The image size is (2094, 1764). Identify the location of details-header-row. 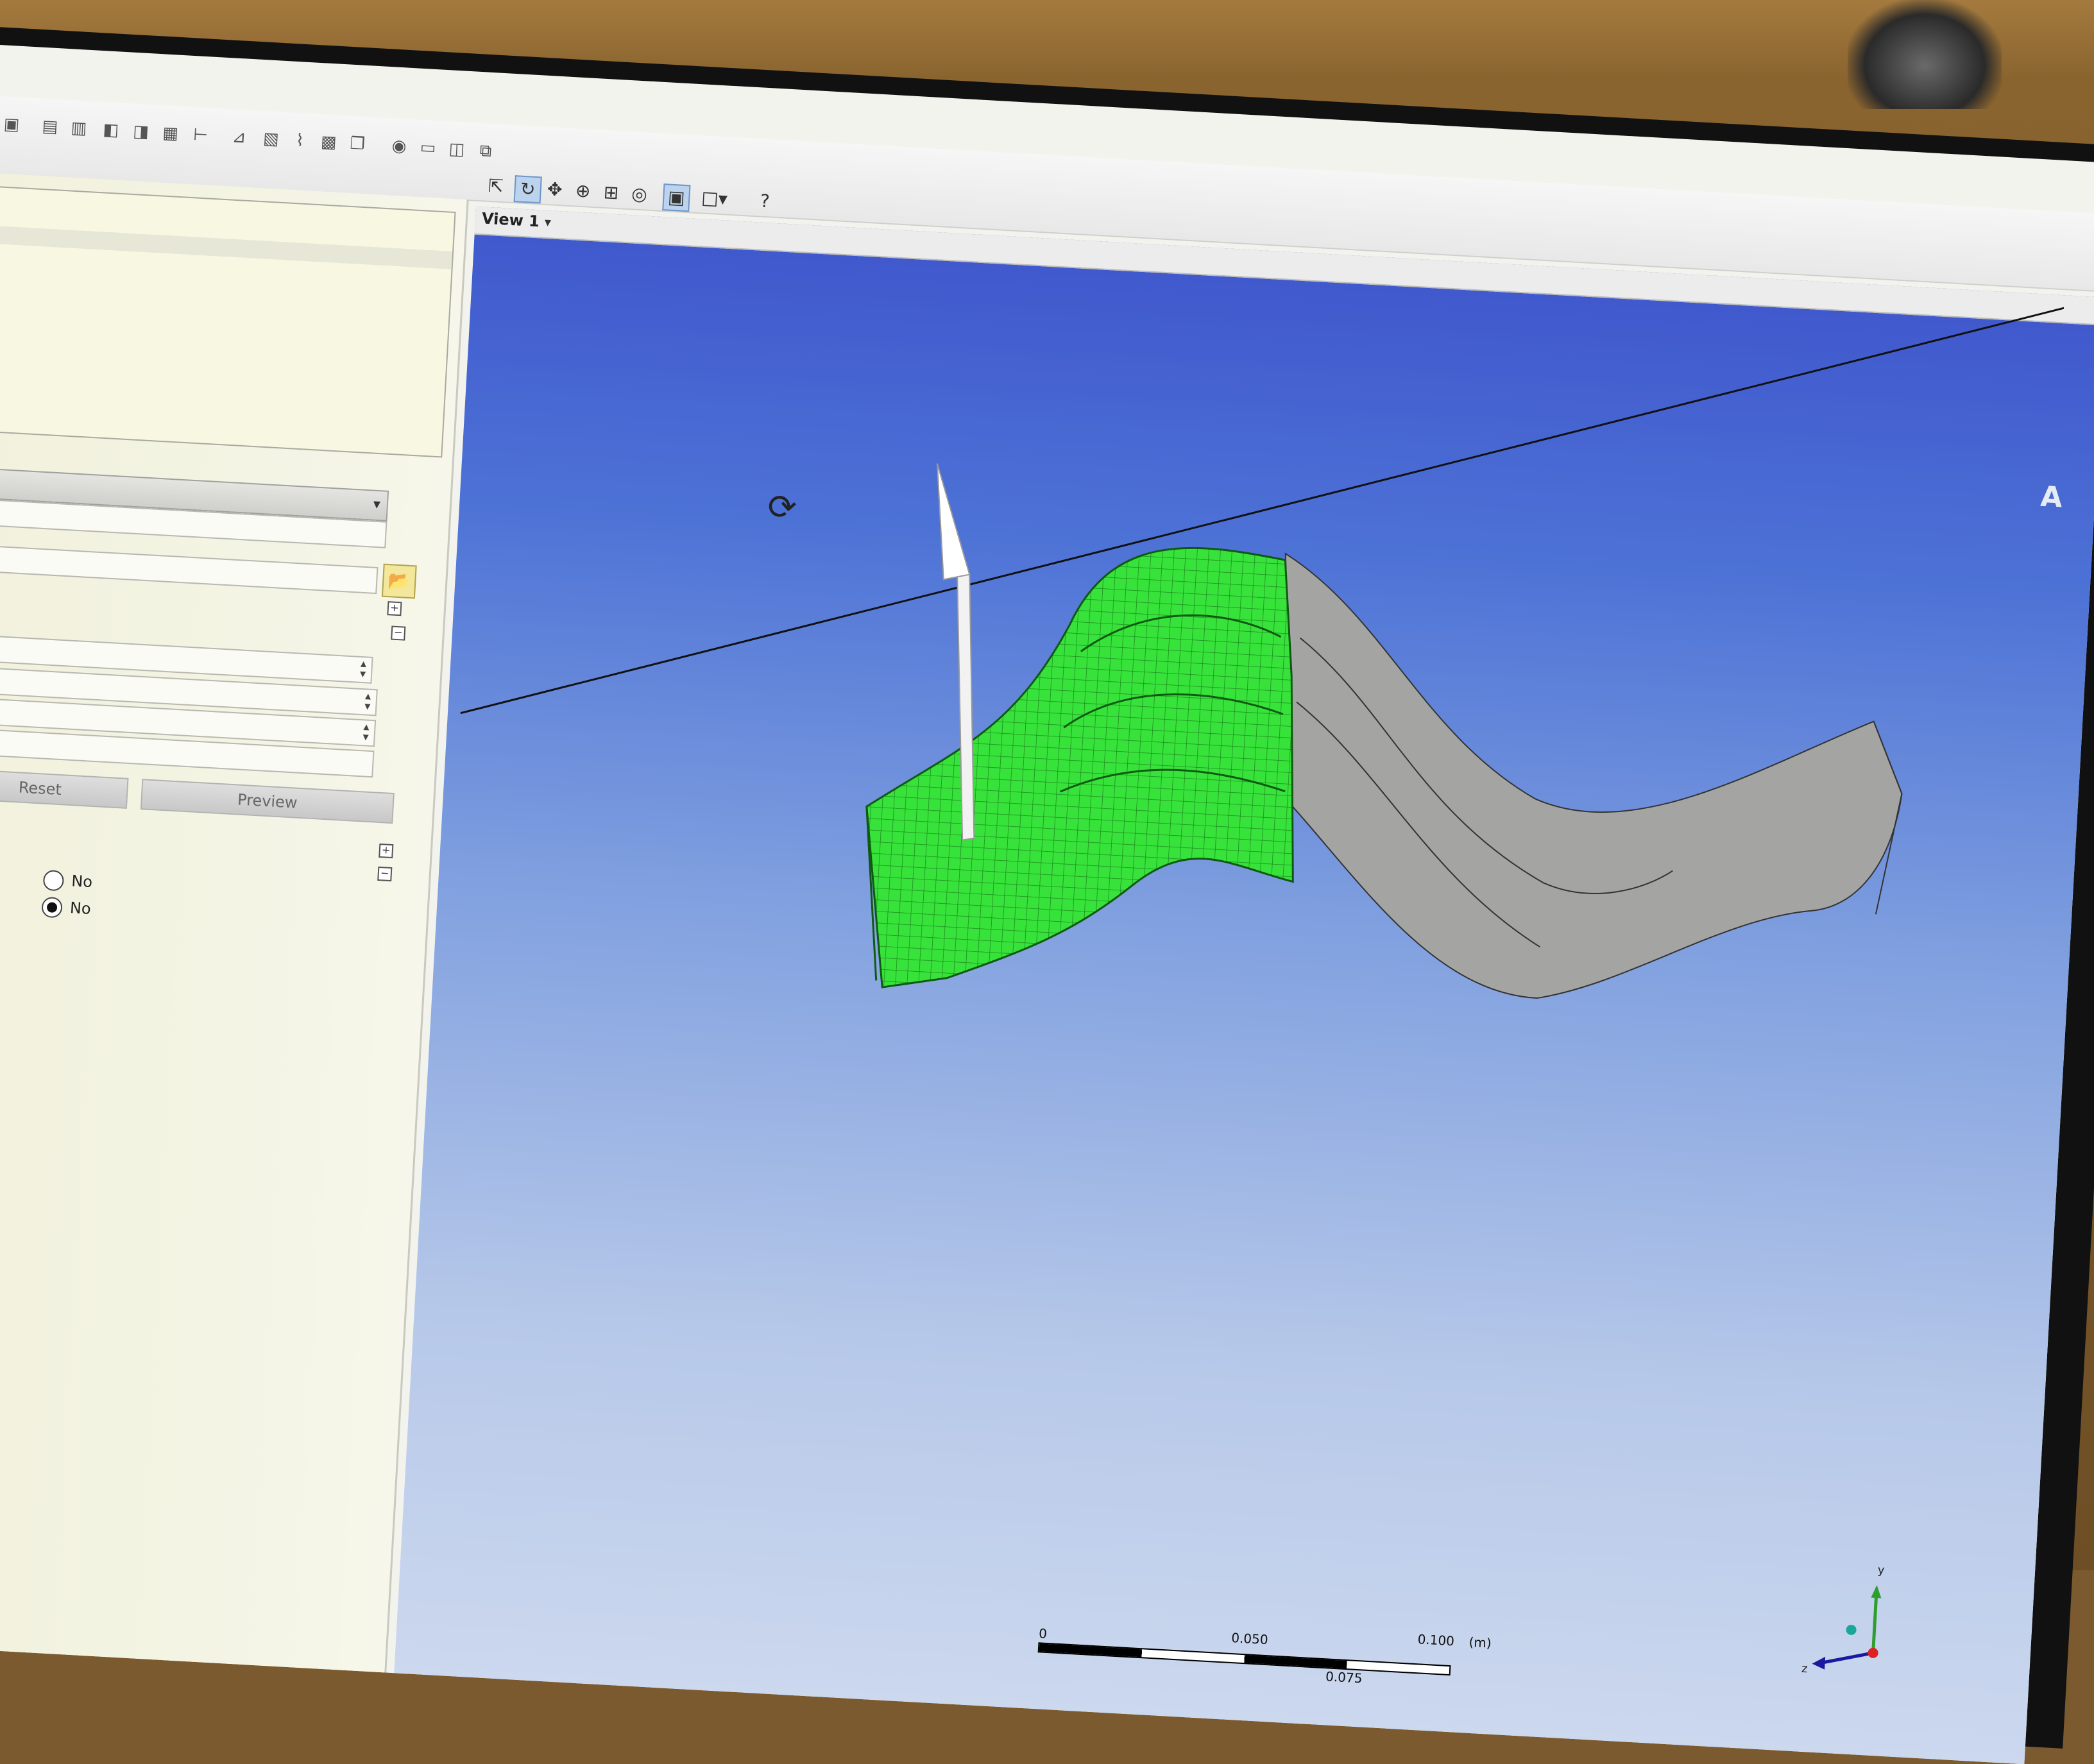
(226, 247).